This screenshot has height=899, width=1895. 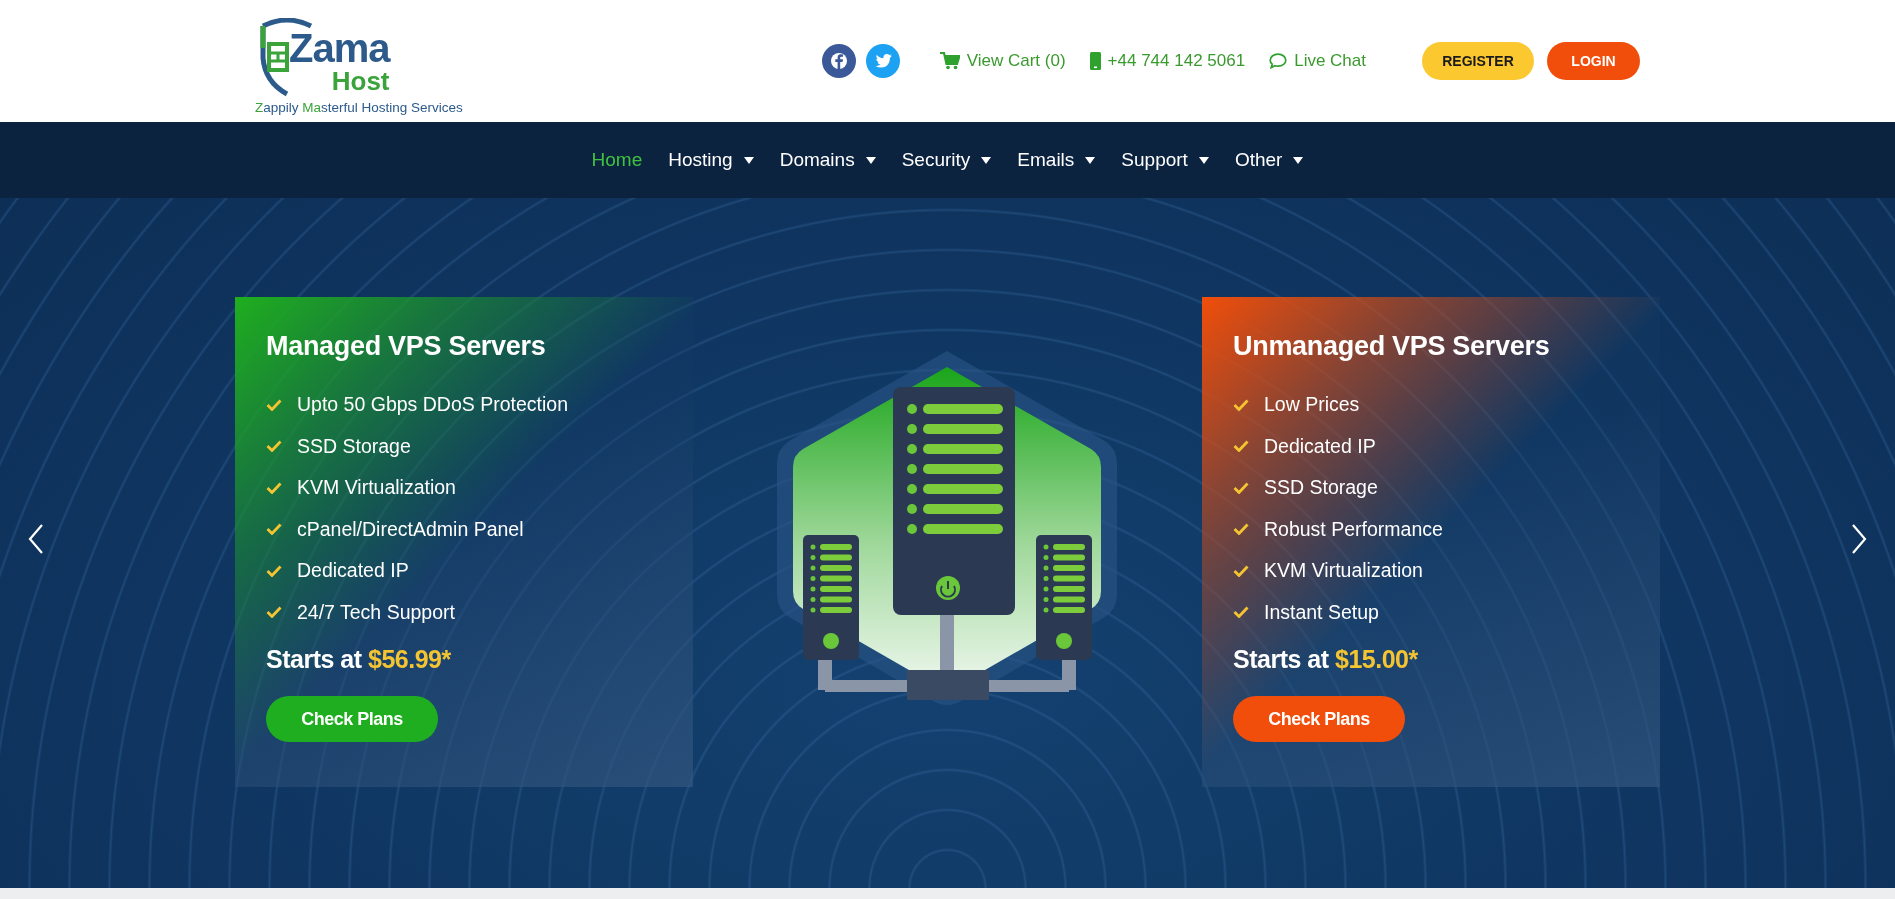 I want to click on feature-text: Upto 50 Gbps DDoS Protection, so click(x=432, y=405).